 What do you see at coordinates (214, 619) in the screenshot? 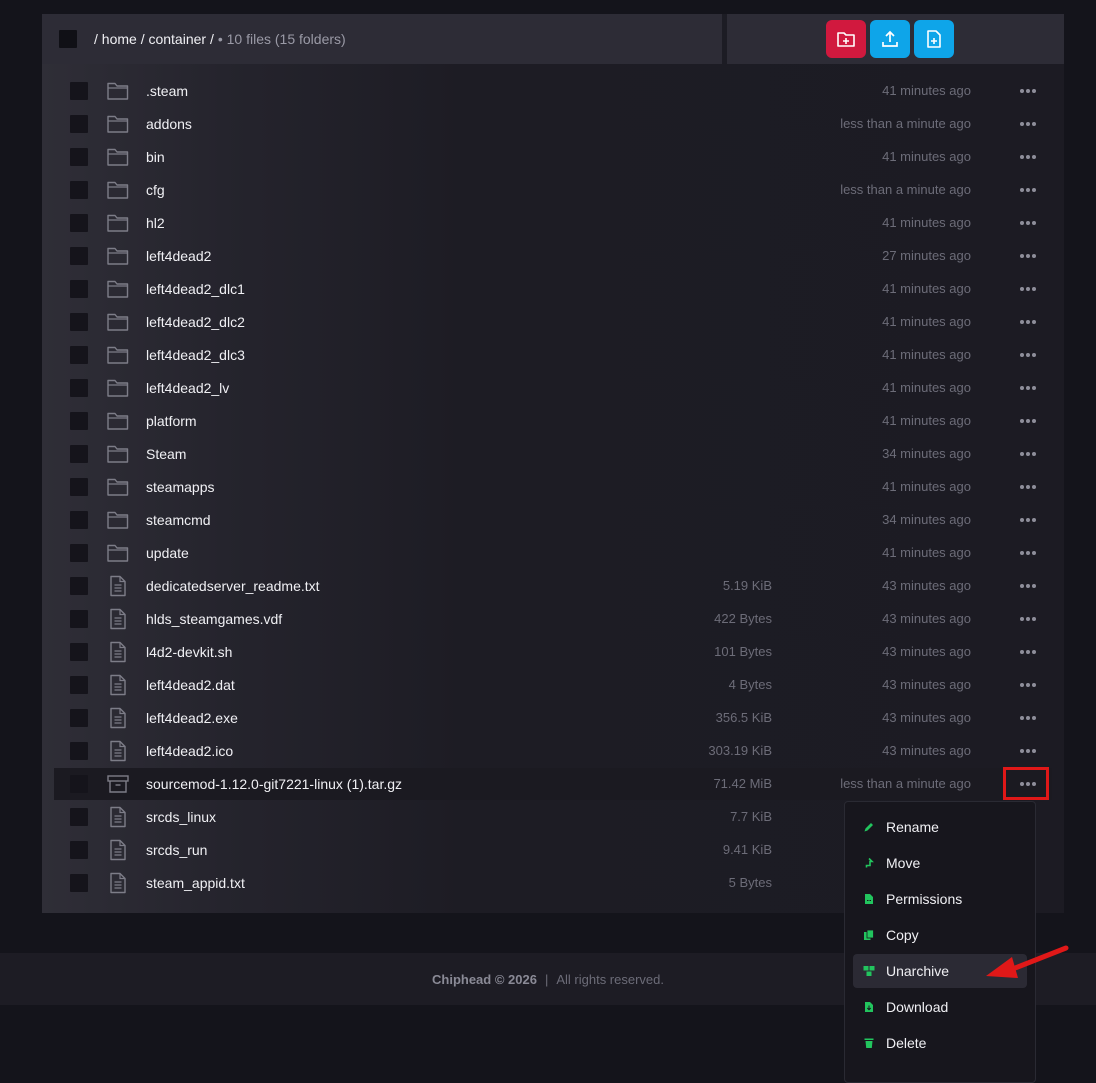
I see `file-name: hlds_steamgames.vdf` at bounding box center [214, 619].